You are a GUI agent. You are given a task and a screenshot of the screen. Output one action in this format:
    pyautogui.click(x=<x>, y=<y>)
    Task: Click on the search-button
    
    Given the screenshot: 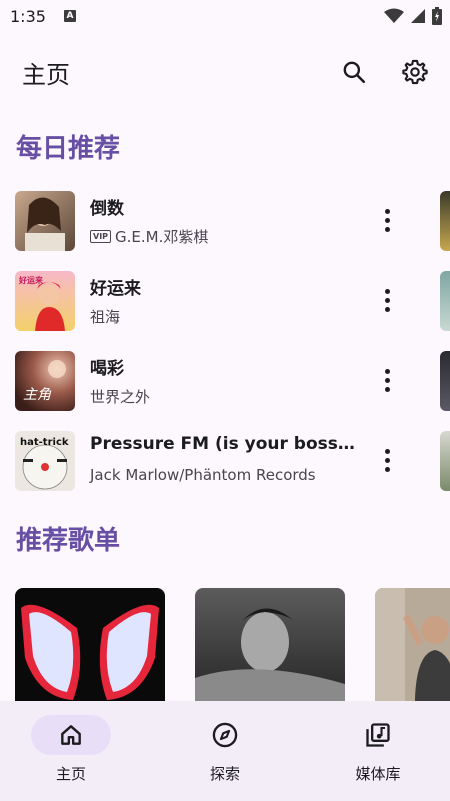 What is the action you would take?
    pyautogui.click(x=354, y=72)
    